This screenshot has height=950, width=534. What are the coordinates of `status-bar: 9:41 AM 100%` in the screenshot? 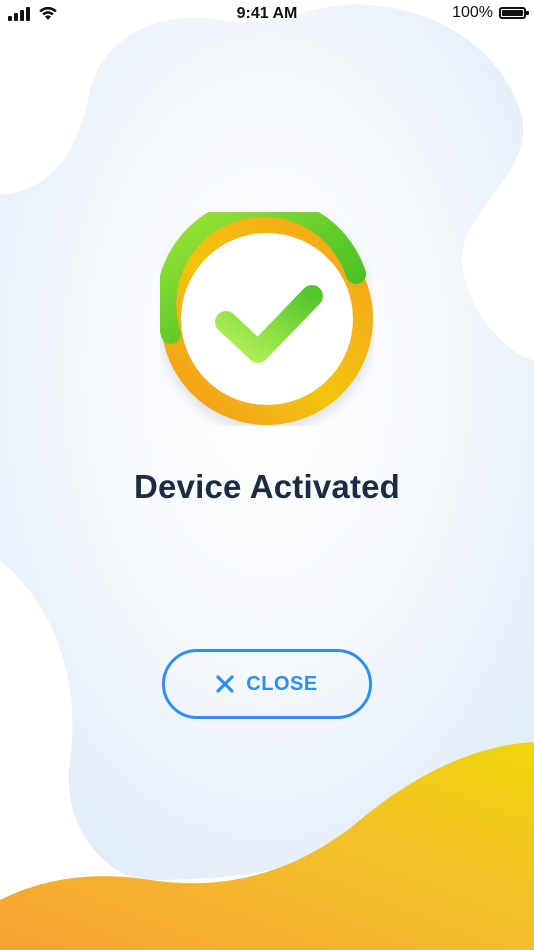 It's located at (267, 15).